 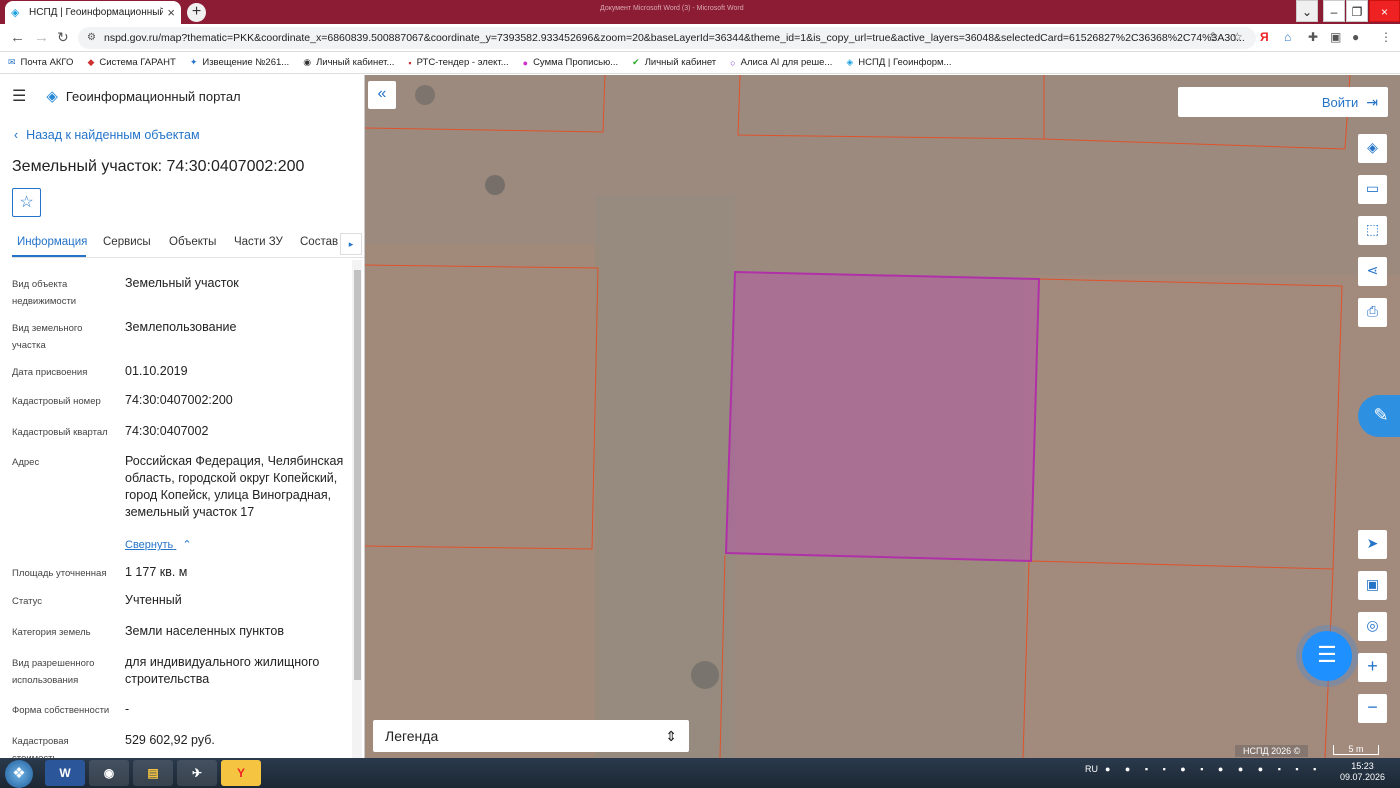 What do you see at coordinates (1384, 11) in the screenshot?
I see `close-window-button: ×` at bounding box center [1384, 11].